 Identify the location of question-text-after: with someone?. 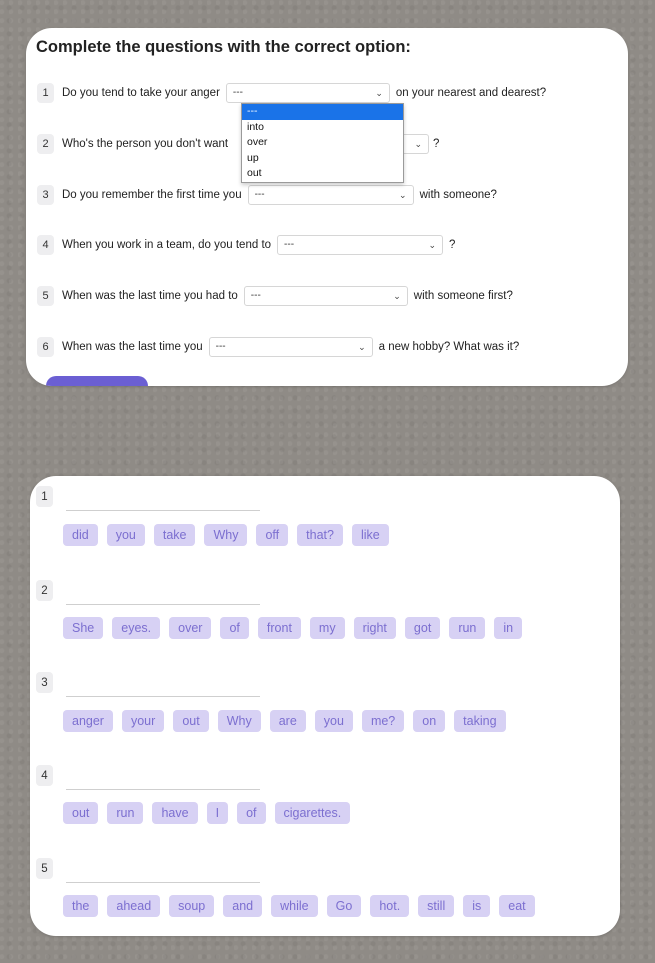
(458, 195).